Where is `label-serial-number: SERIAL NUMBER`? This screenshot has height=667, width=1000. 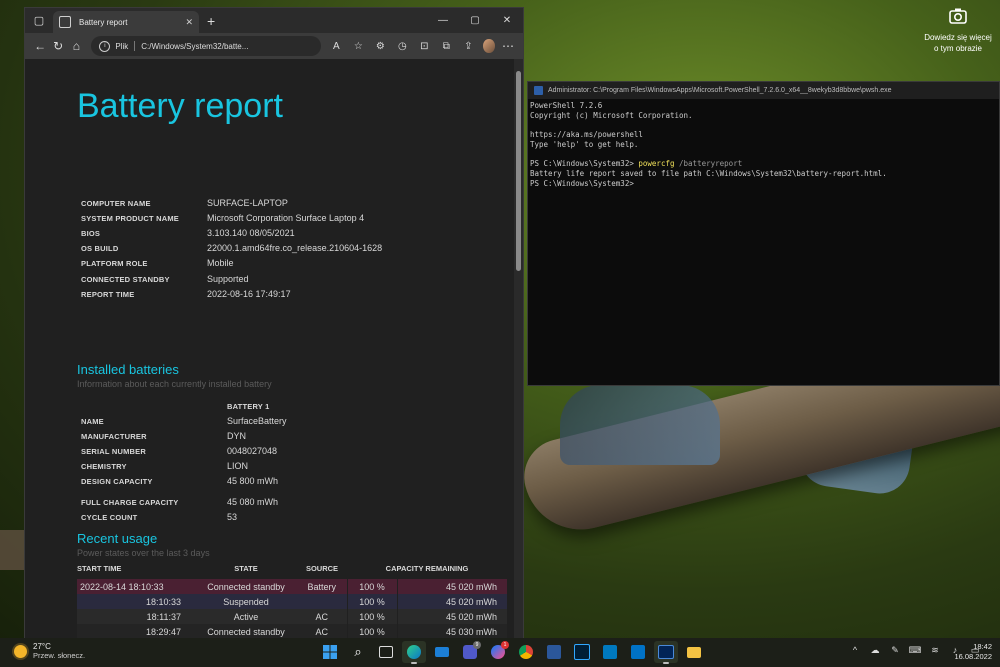 label-serial-number: SERIAL NUMBER is located at coordinates (113, 451).